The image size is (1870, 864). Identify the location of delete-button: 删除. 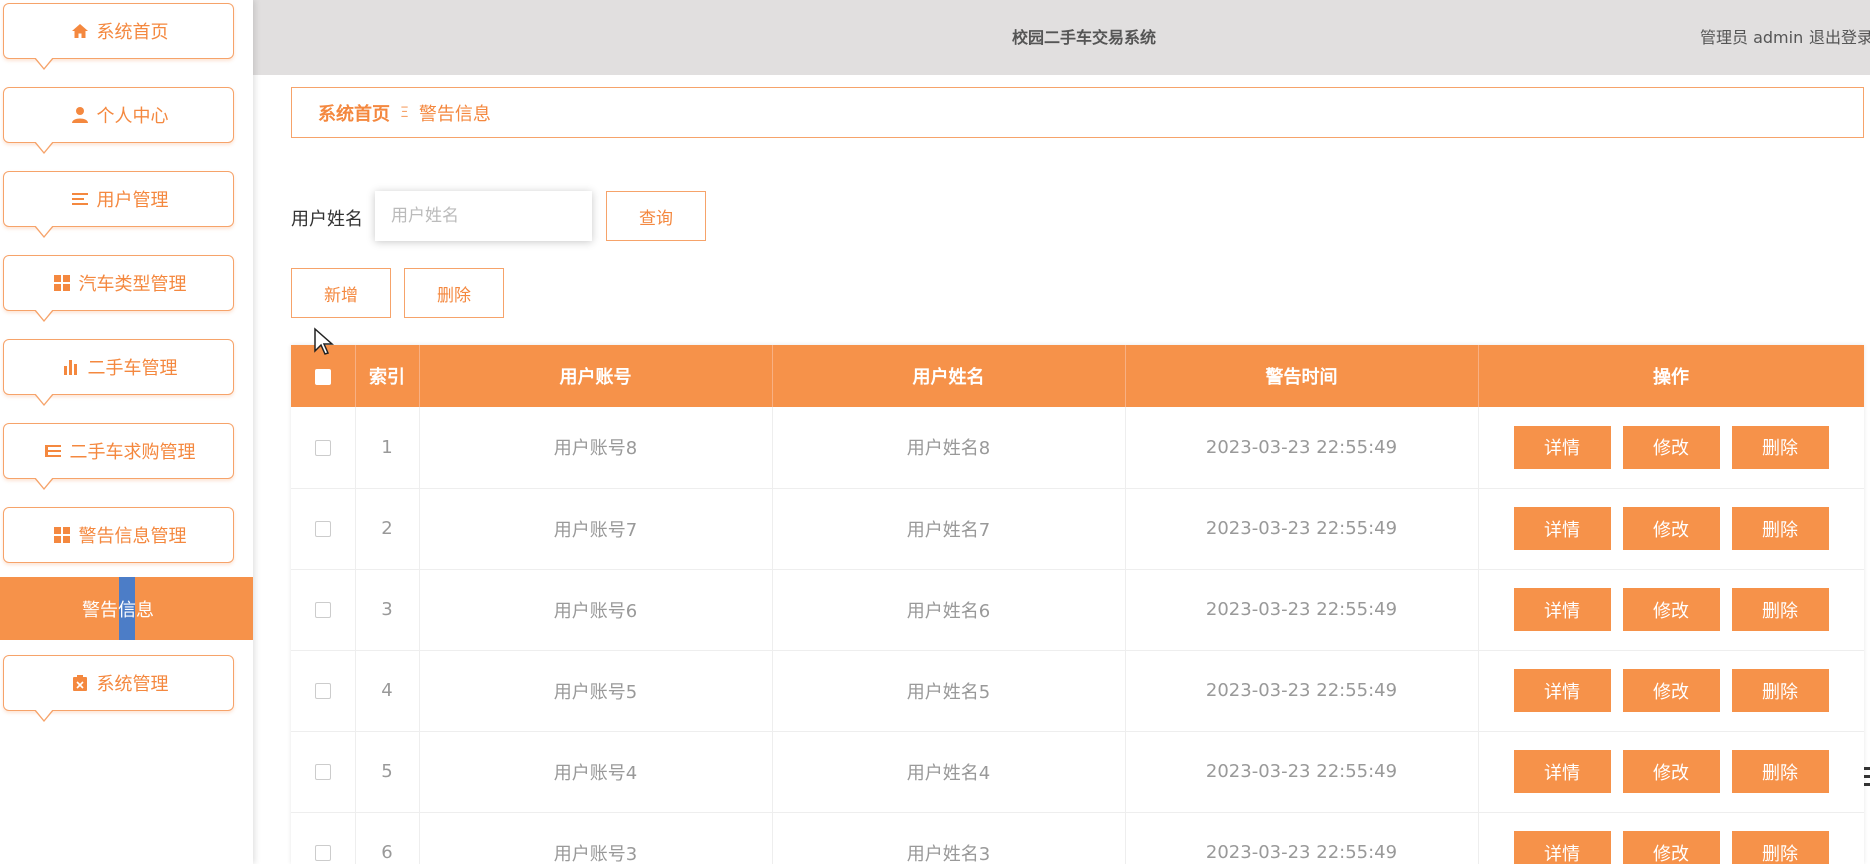
(454, 293).